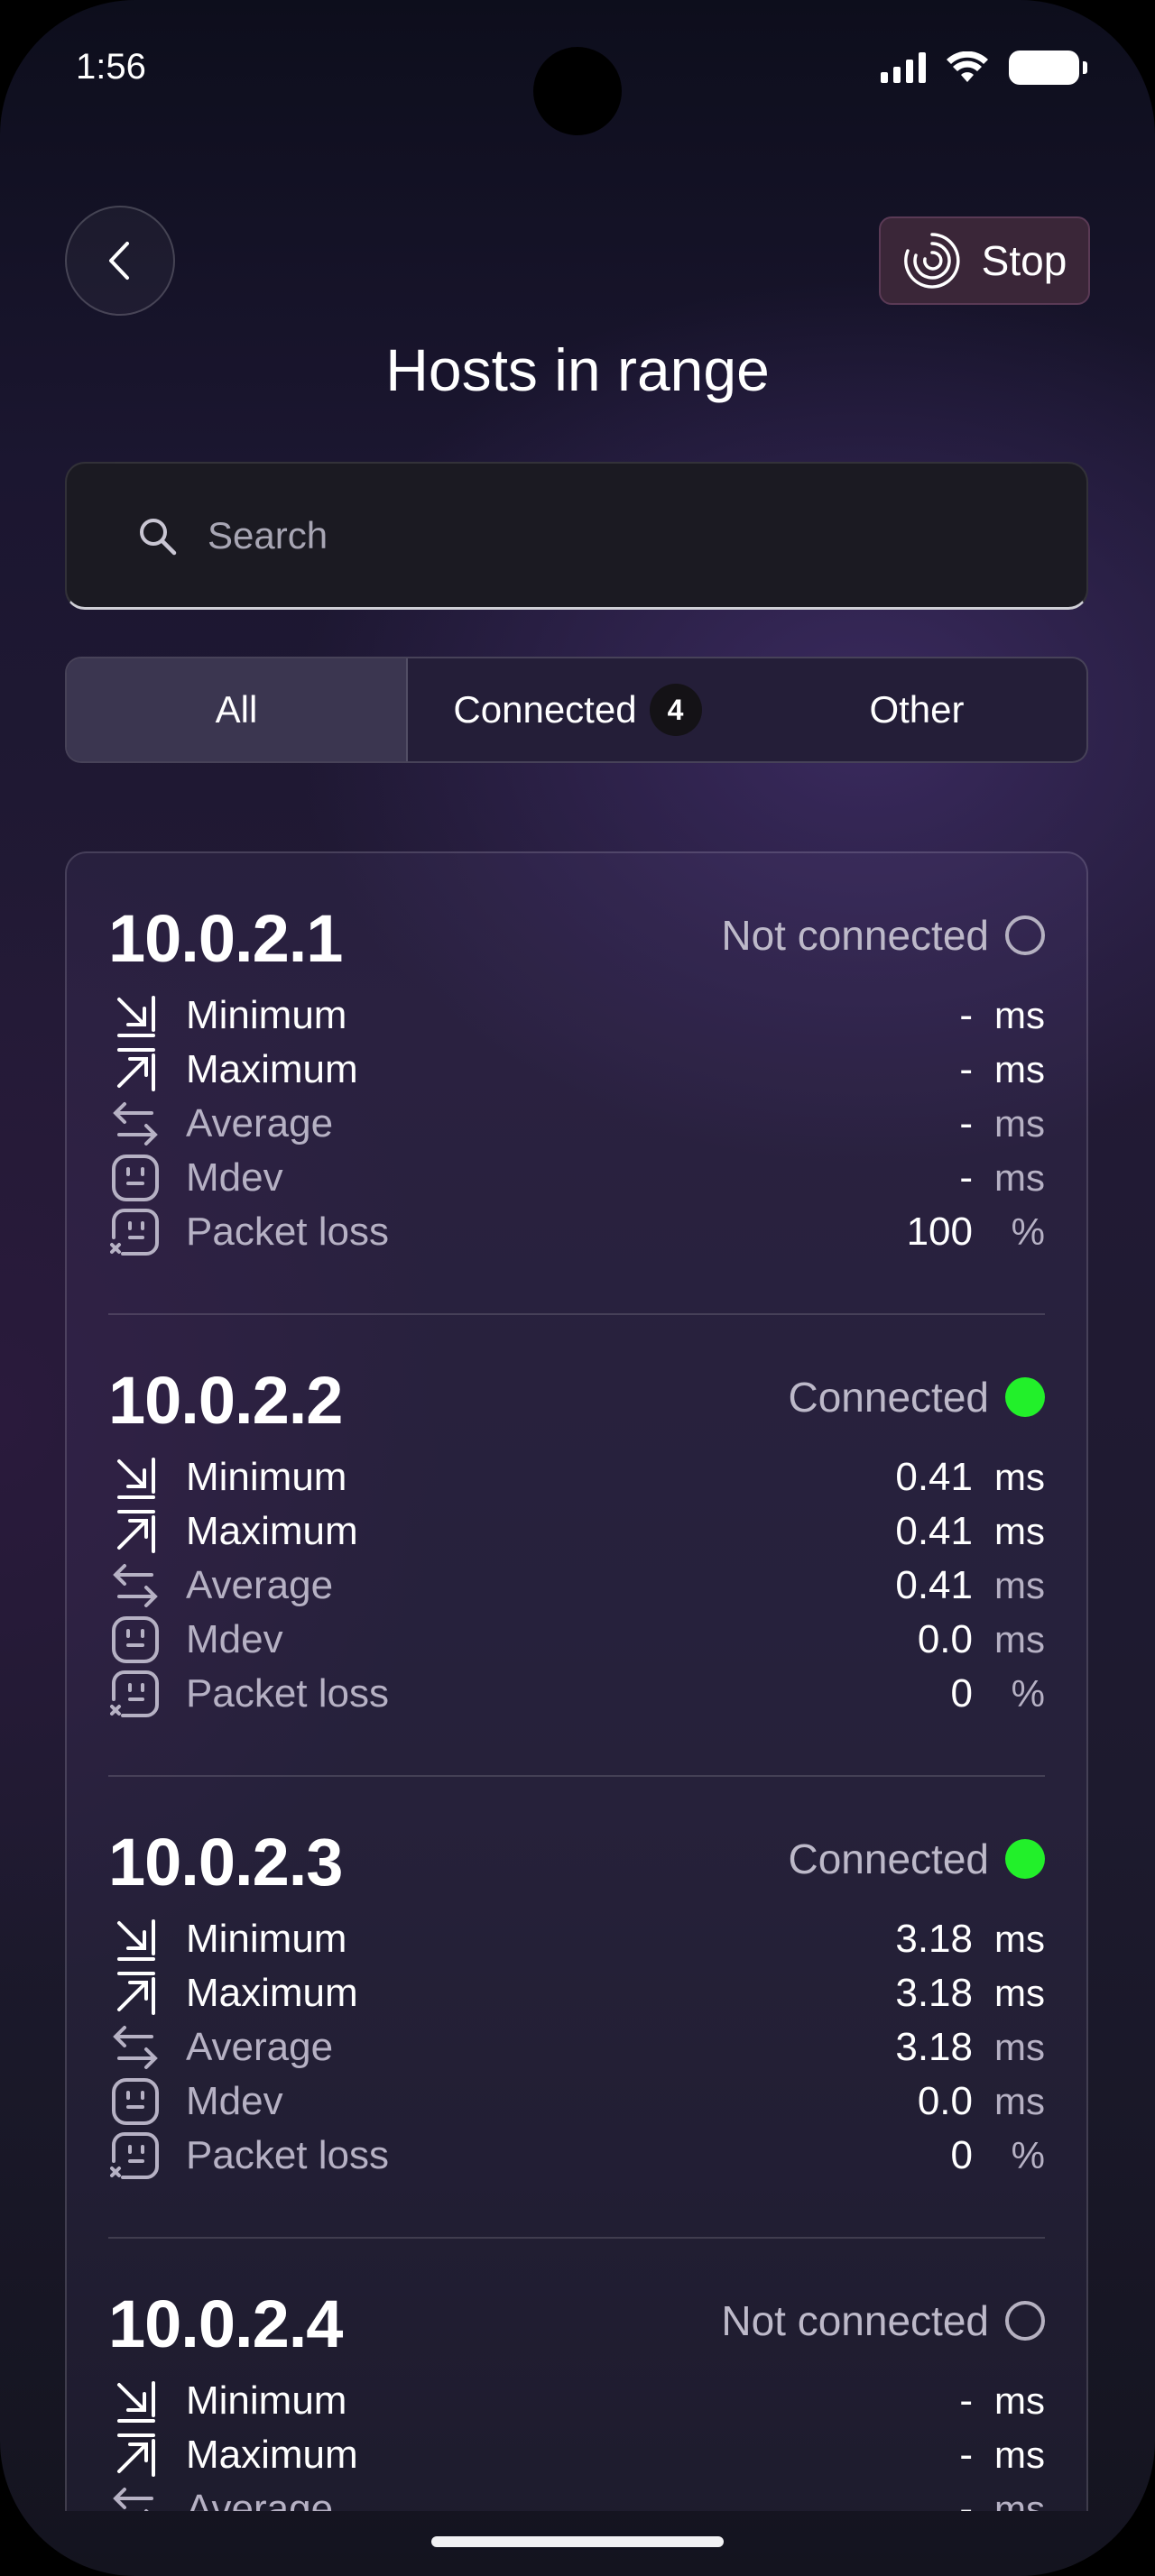  What do you see at coordinates (576, 1477) in the screenshot?
I see `metric-minimum: Minimum 0.41 ms` at bounding box center [576, 1477].